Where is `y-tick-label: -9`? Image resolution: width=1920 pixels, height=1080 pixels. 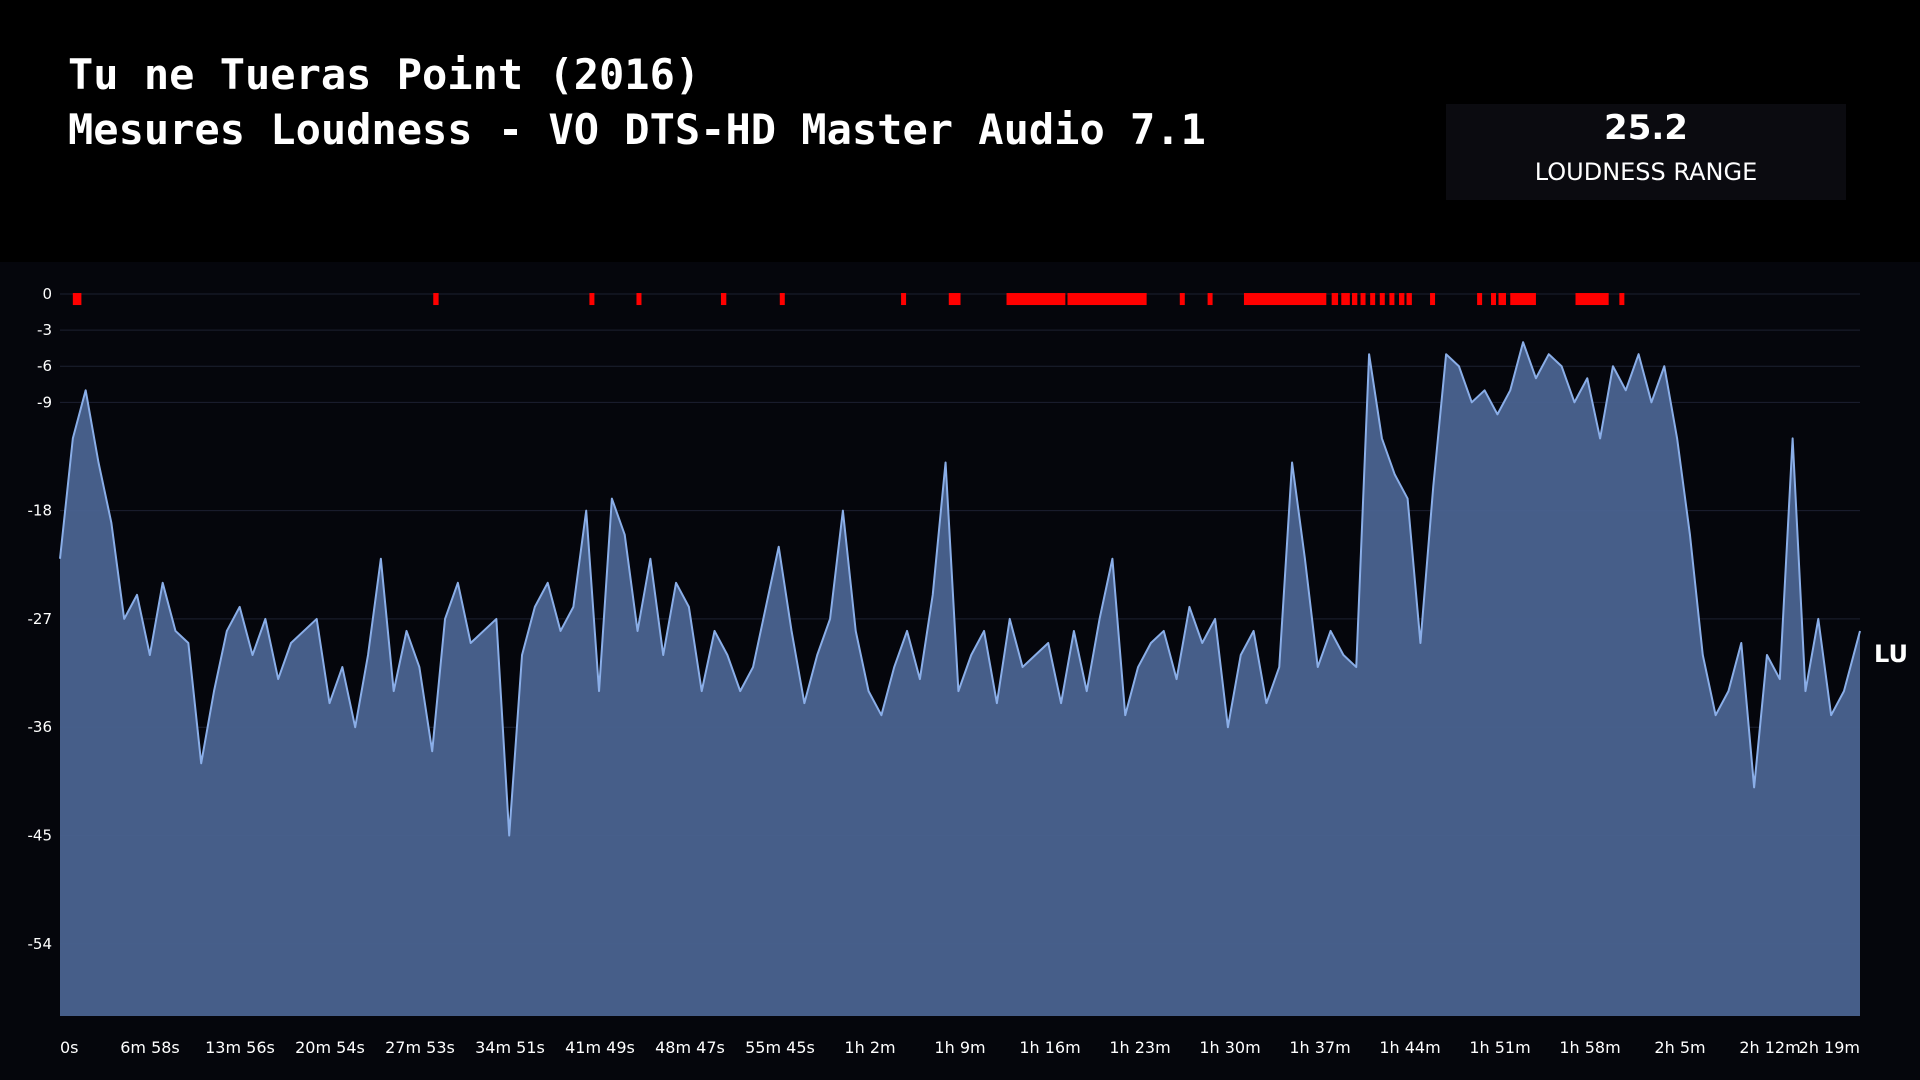 y-tick-label: -9 is located at coordinates (44, 402).